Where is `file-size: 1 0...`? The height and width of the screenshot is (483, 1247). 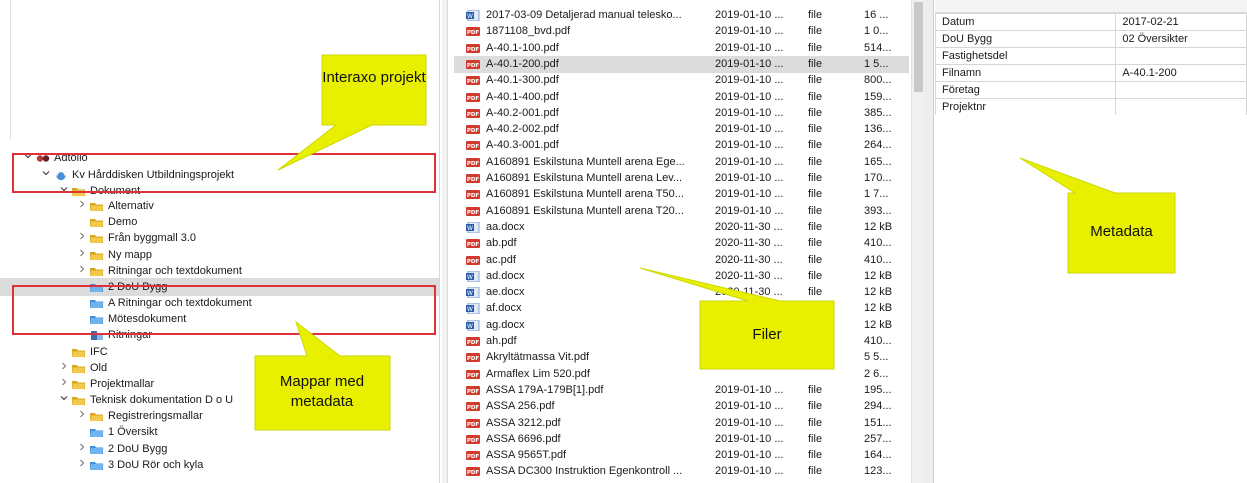 file-size: 1 0... is located at coordinates (876, 31).